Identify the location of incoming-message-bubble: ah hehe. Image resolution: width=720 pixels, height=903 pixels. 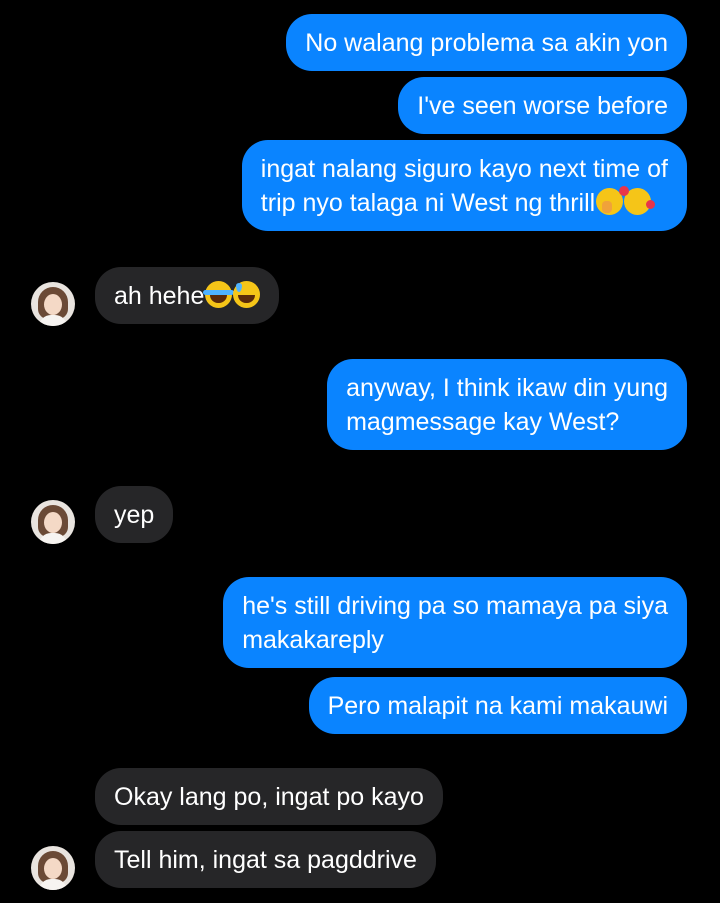
(187, 295).